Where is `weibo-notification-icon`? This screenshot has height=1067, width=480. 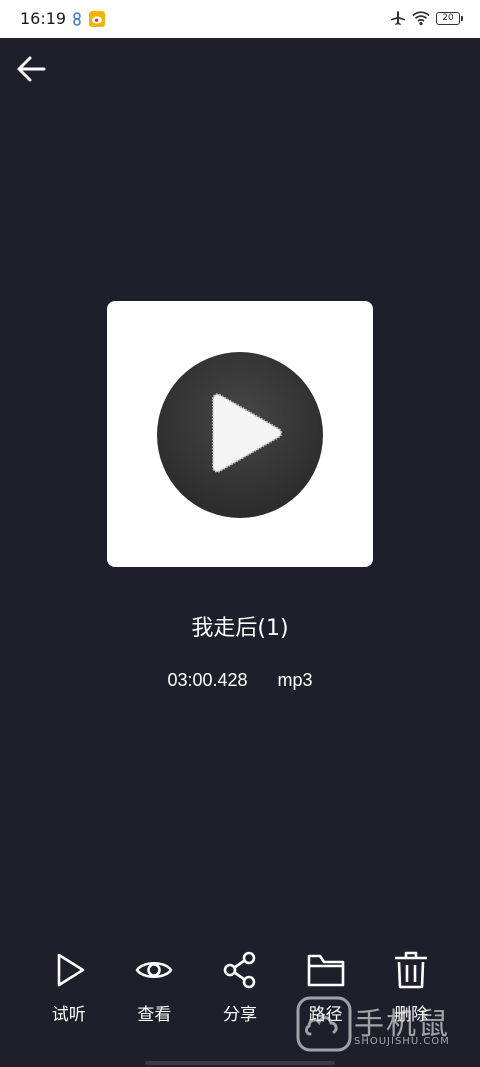
weibo-notification-icon is located at coordinates (97, 19).